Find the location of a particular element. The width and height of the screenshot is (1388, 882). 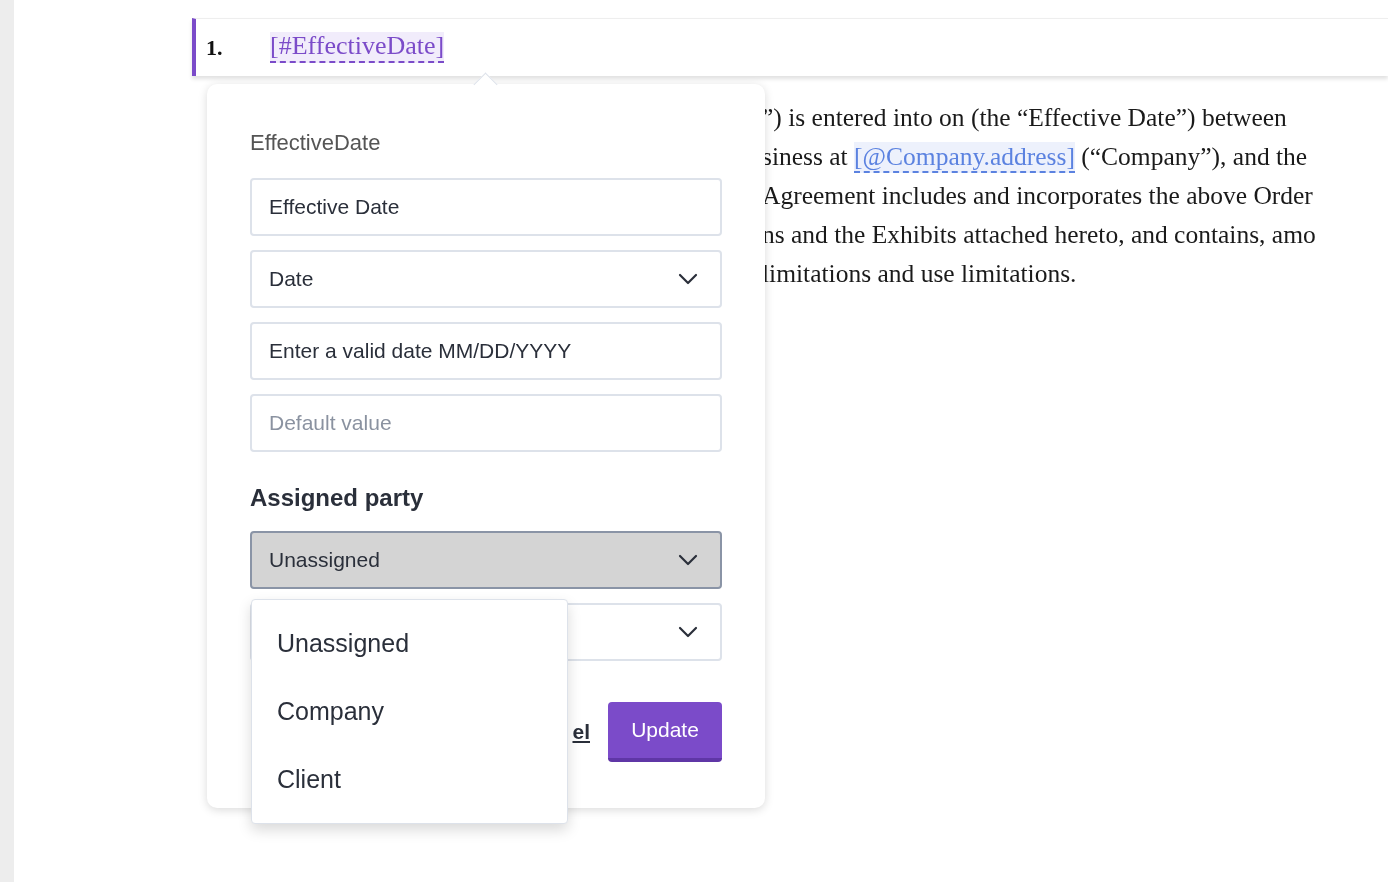

clause-number: 1. is located at coordinates (215, 47).